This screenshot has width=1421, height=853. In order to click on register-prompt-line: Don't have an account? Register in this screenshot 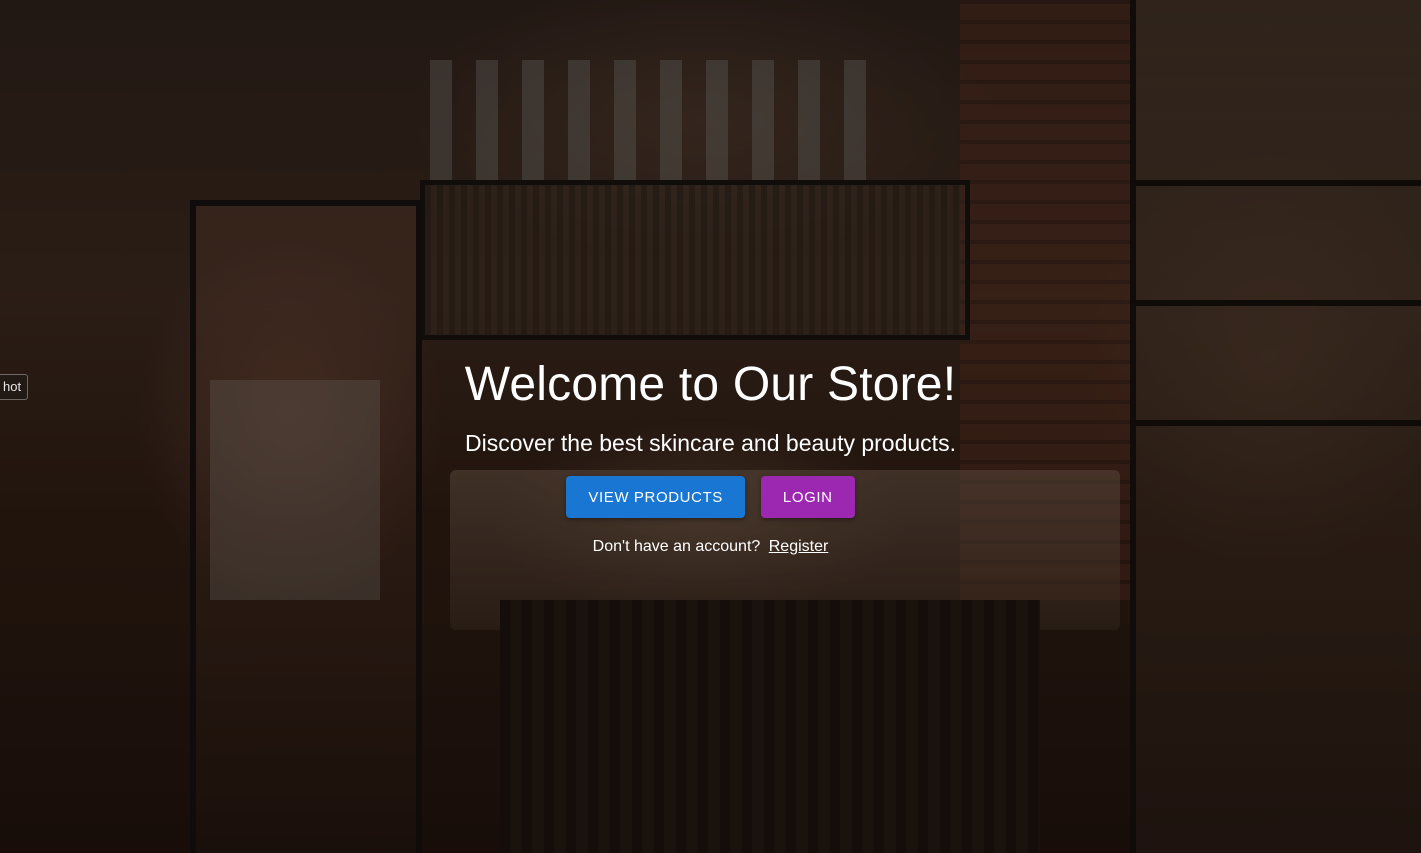, I will do `click(710, 547)`.